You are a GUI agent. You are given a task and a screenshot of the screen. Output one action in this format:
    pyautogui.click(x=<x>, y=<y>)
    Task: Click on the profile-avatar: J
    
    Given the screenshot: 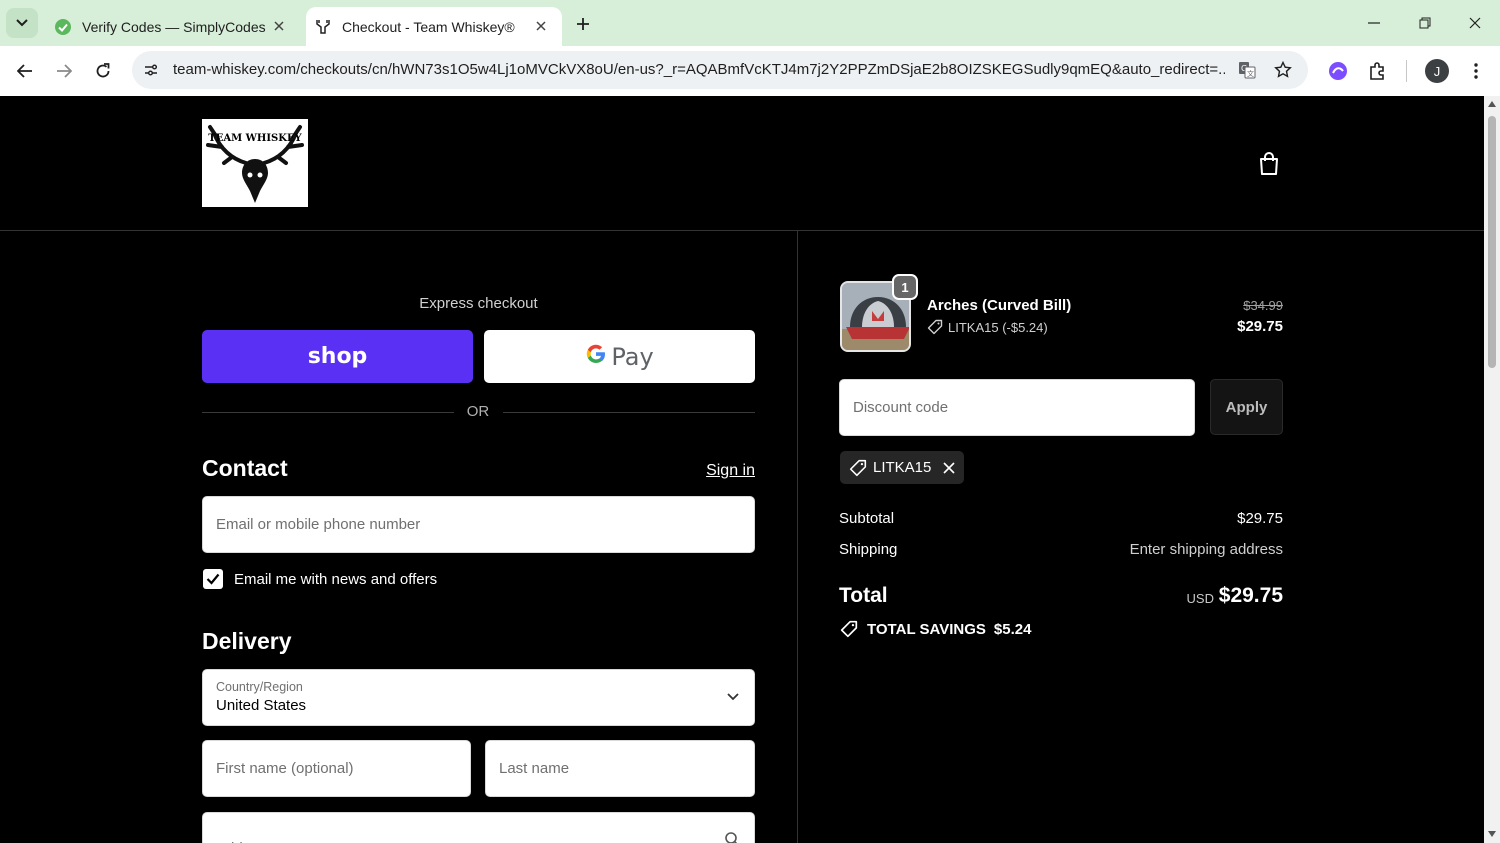 What is the action you would take?
    pyautogui.click(x=1437, y=71)
    